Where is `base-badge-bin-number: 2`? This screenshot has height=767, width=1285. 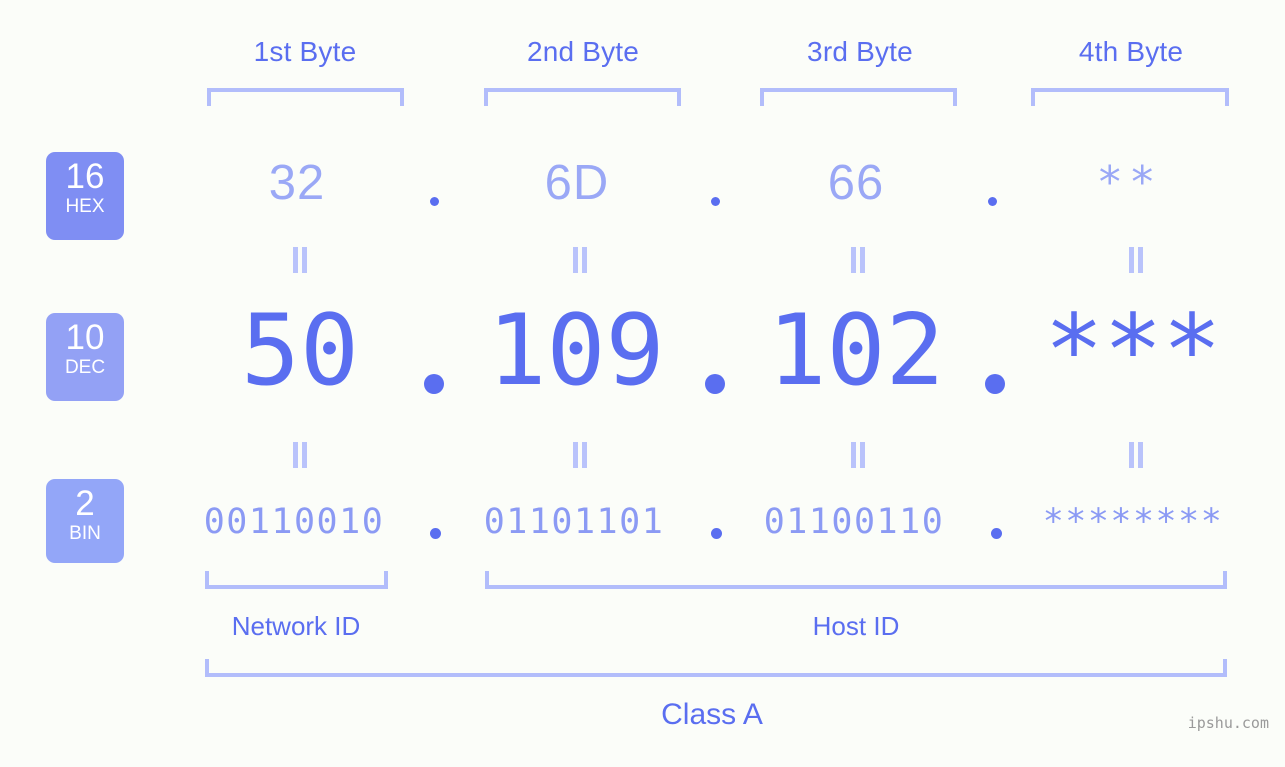
base-badge-bin-number: 2 is located at coordinates (85, 503).